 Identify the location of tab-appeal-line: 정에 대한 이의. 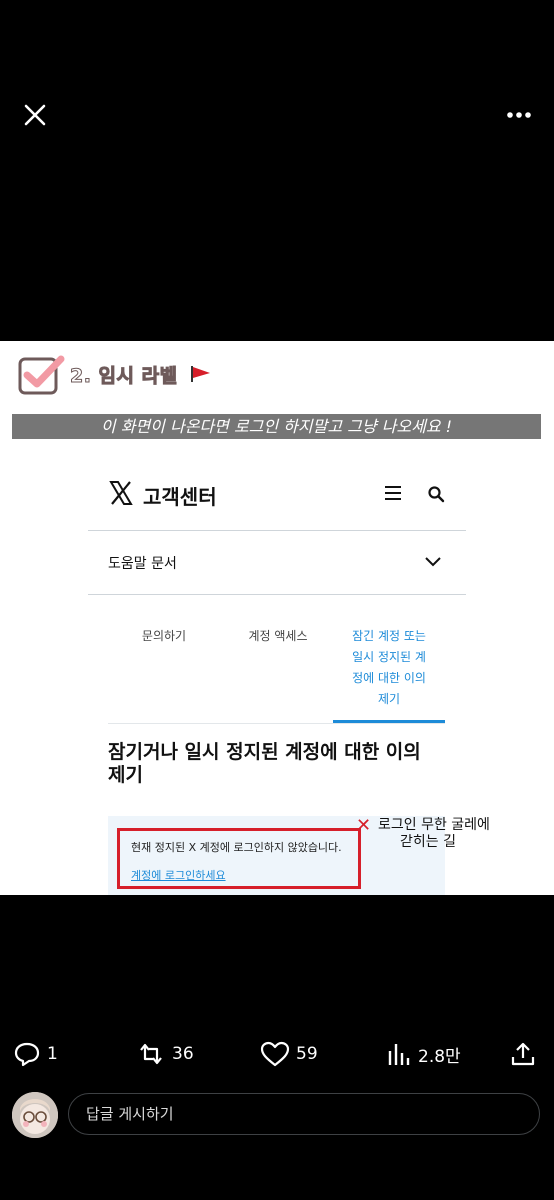
(389, 678).